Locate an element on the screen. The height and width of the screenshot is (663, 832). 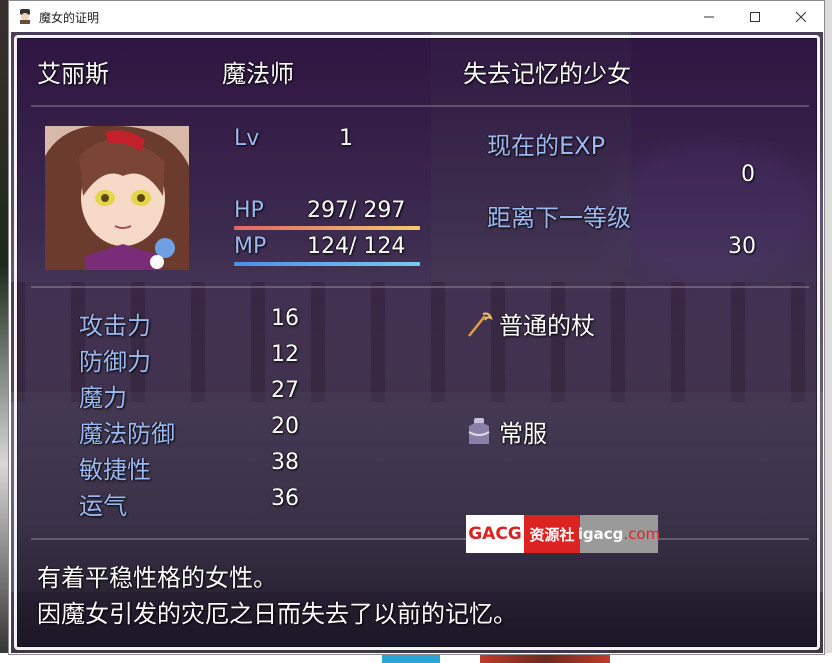
window-title: 魔女的证明 is located at coordinates (69, 18).